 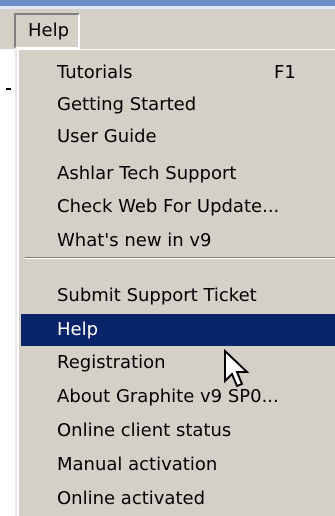 I want to click on menu-item-label: Online activated, so click(x=131, y=498).